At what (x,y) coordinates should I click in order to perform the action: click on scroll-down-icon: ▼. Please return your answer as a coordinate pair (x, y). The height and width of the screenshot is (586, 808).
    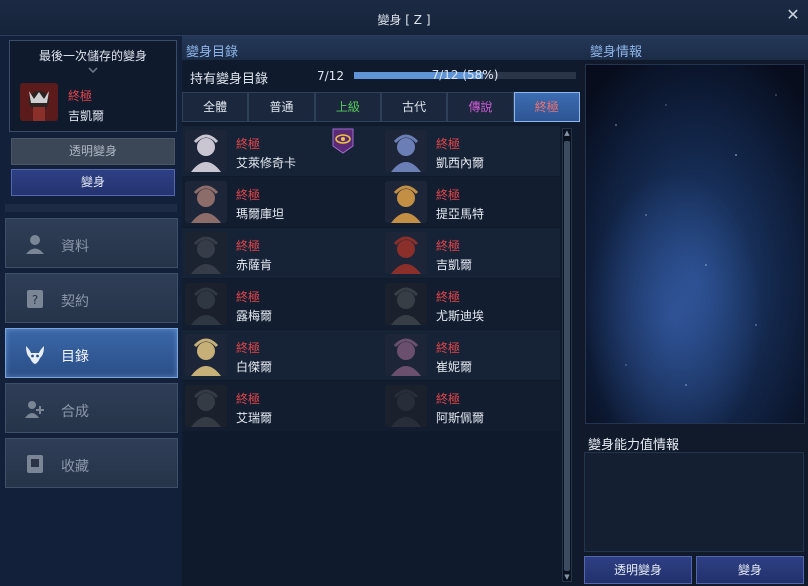
    Looking at the image, I should click on (567, 577).